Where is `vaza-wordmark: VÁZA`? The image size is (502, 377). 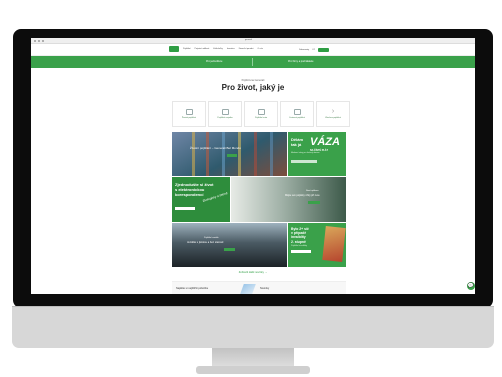
vaza-wordmark: VÁZA is located at coordinates (325, 142).